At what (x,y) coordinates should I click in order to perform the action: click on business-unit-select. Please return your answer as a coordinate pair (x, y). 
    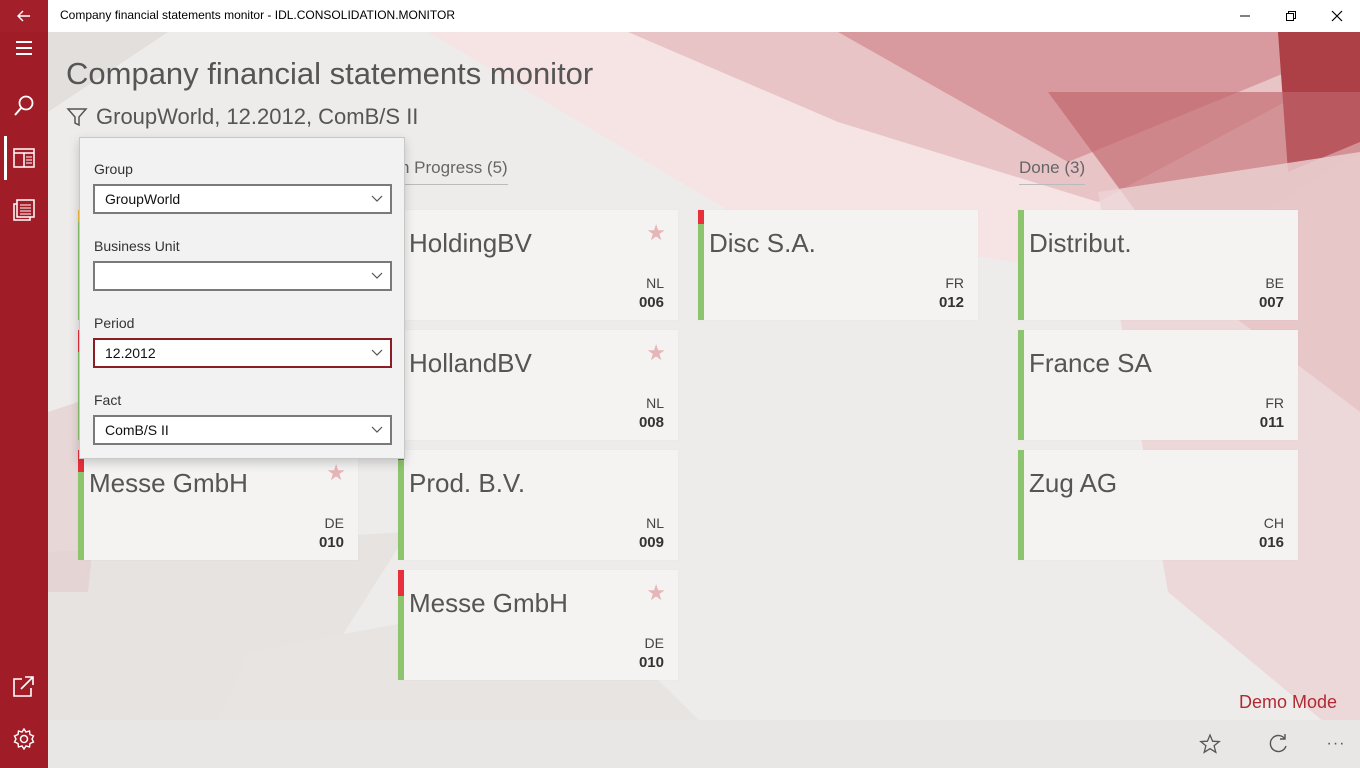
    Looking at the image, I should click on (242, 276).